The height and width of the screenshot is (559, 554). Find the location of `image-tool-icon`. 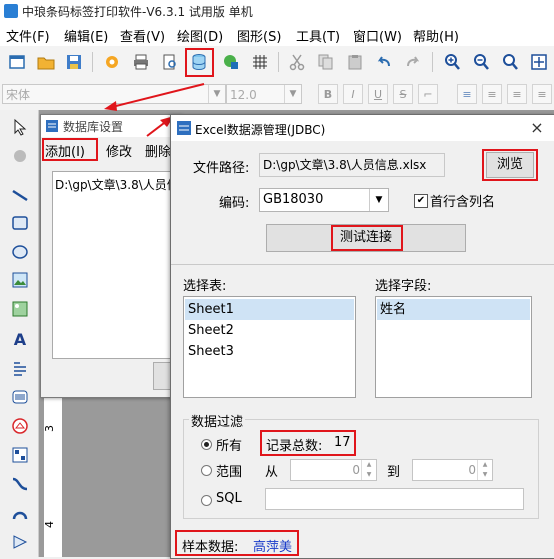

image-tool-icon is located at coordinates (20, 280).